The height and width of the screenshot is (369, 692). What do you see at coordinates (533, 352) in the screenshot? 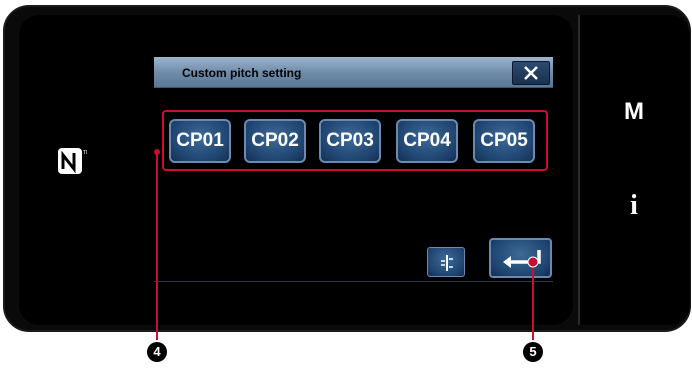
I see `callout-badge-5: 5` at bounding box center [533, 352].